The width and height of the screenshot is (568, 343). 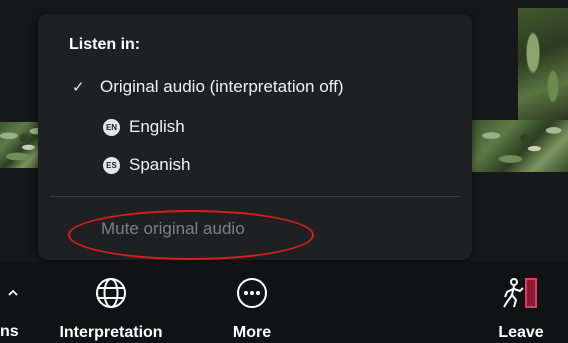 I want to click on language-badge-icon: EN, so click(x=111, y=127).